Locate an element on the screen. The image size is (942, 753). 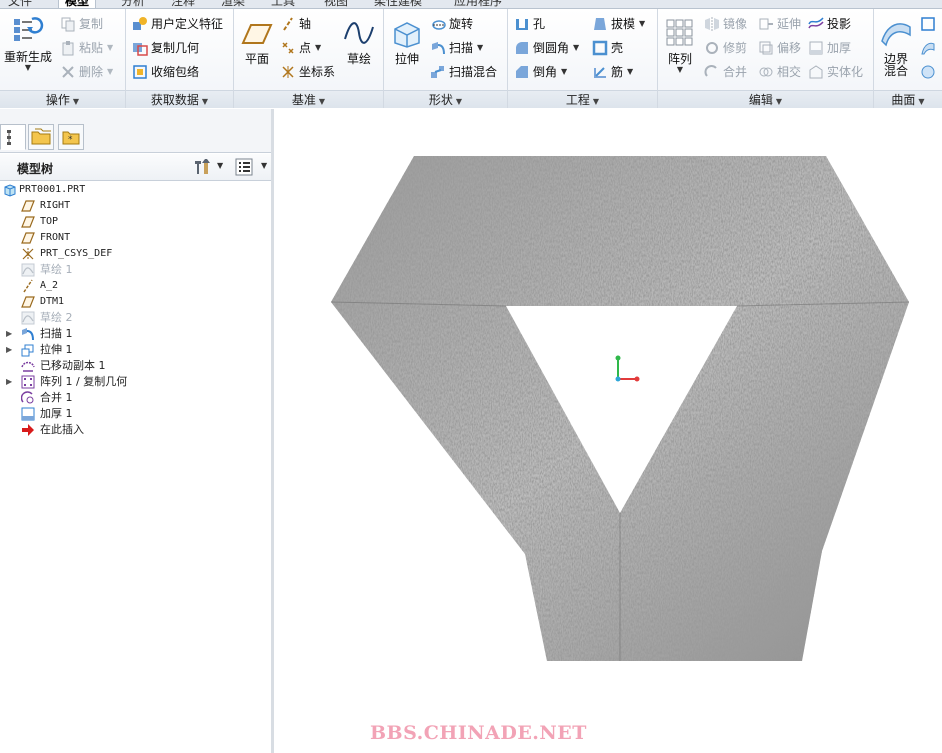
hole-button: 孔 is located at coordinates (529, 24).